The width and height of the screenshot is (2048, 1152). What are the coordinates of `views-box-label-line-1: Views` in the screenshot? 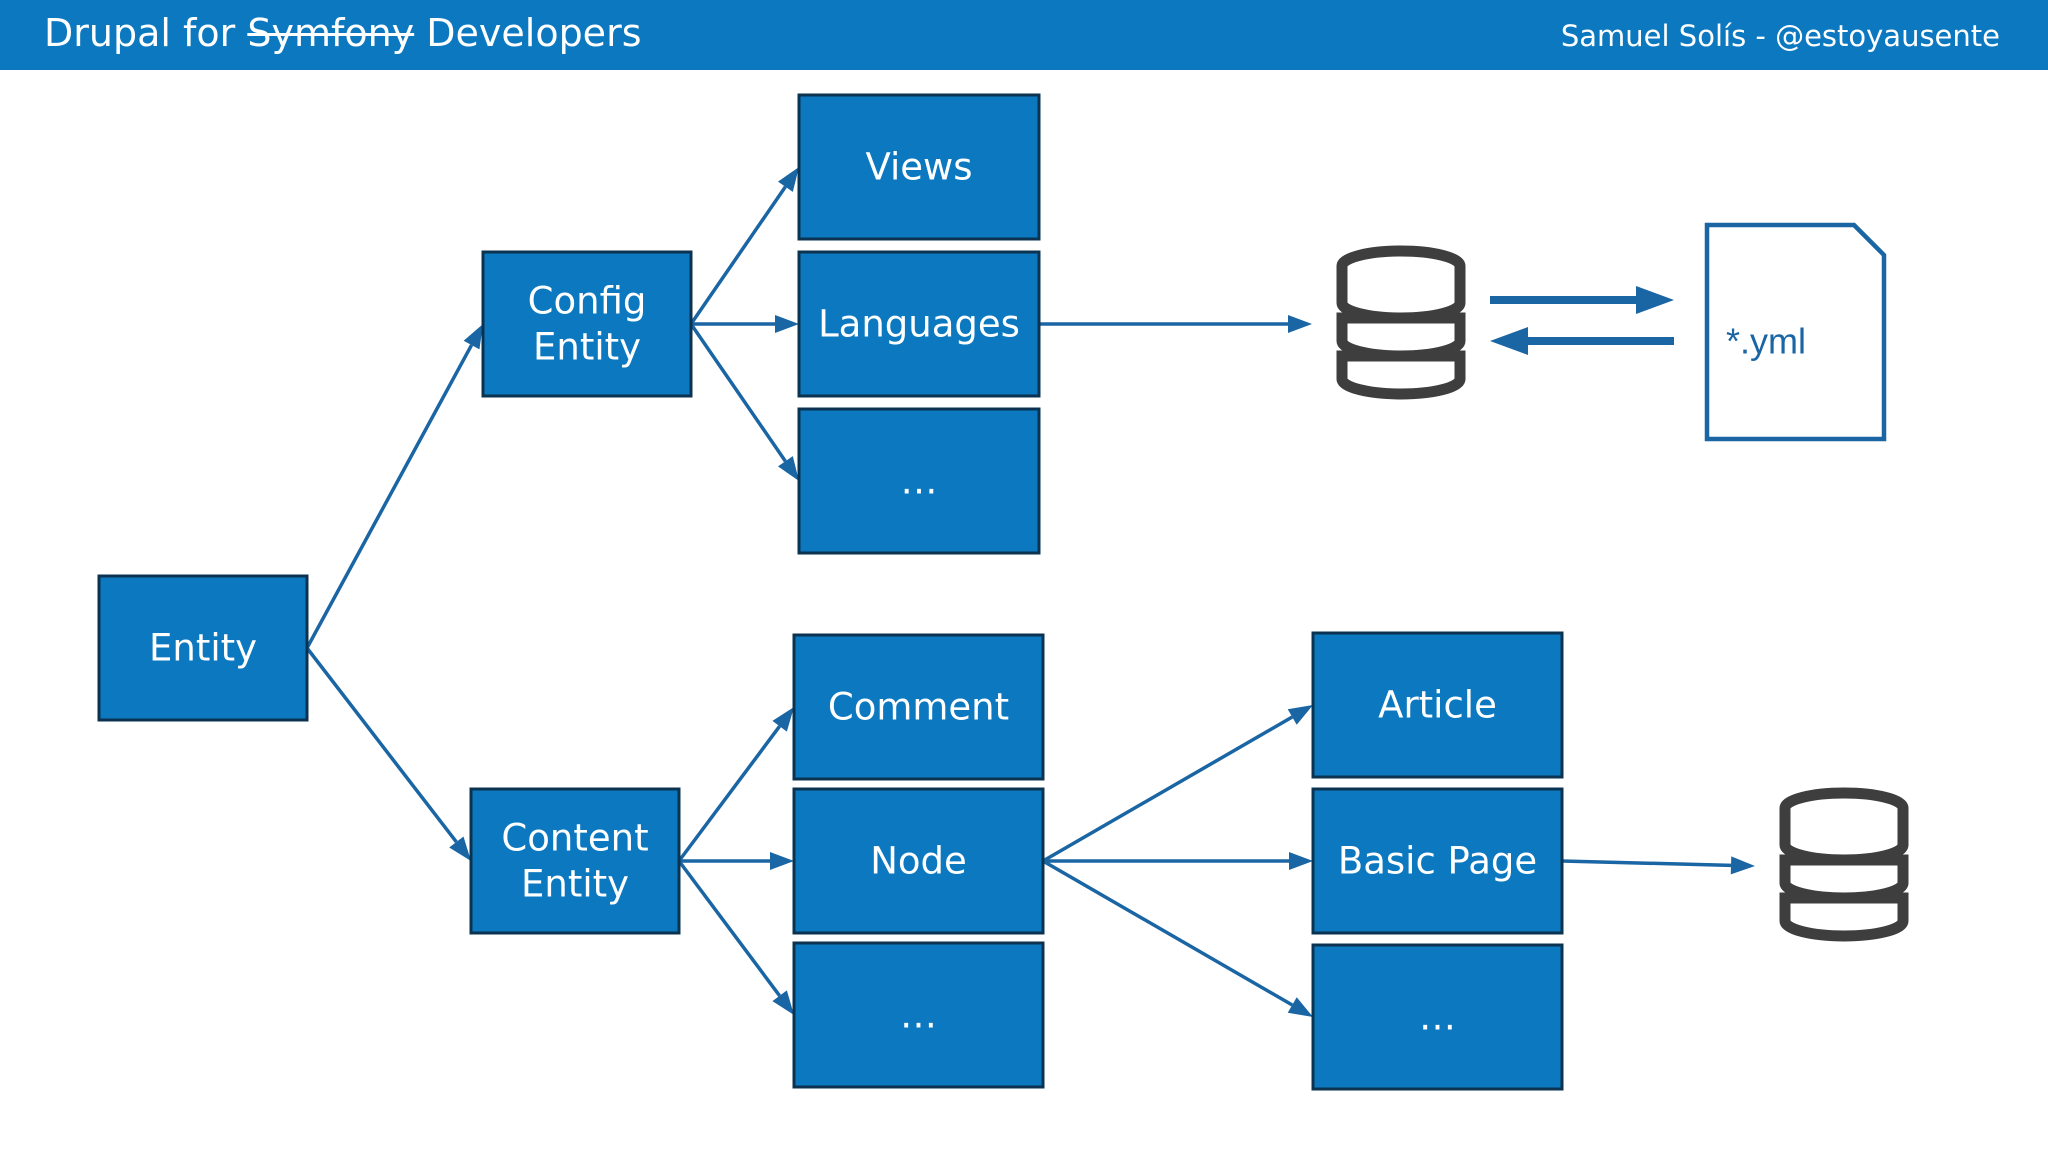 It's located at (918, 167).